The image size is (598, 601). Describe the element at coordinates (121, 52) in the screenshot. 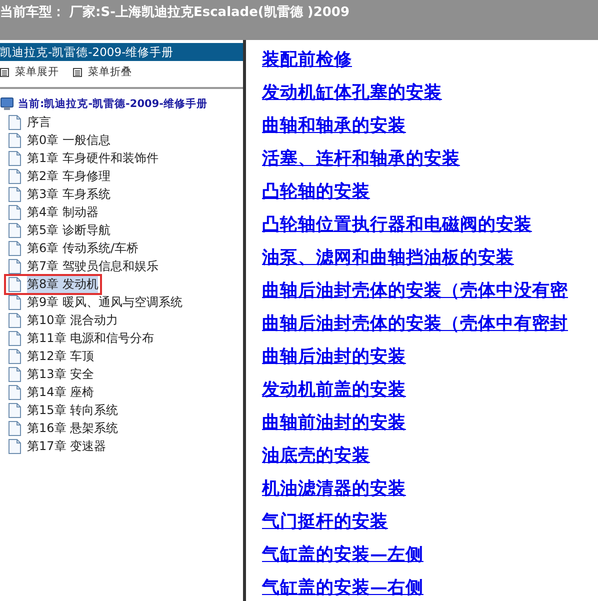

I see `sidebar-header: 凯迪拉克-凯雷德-2009-维修手册` at that location.